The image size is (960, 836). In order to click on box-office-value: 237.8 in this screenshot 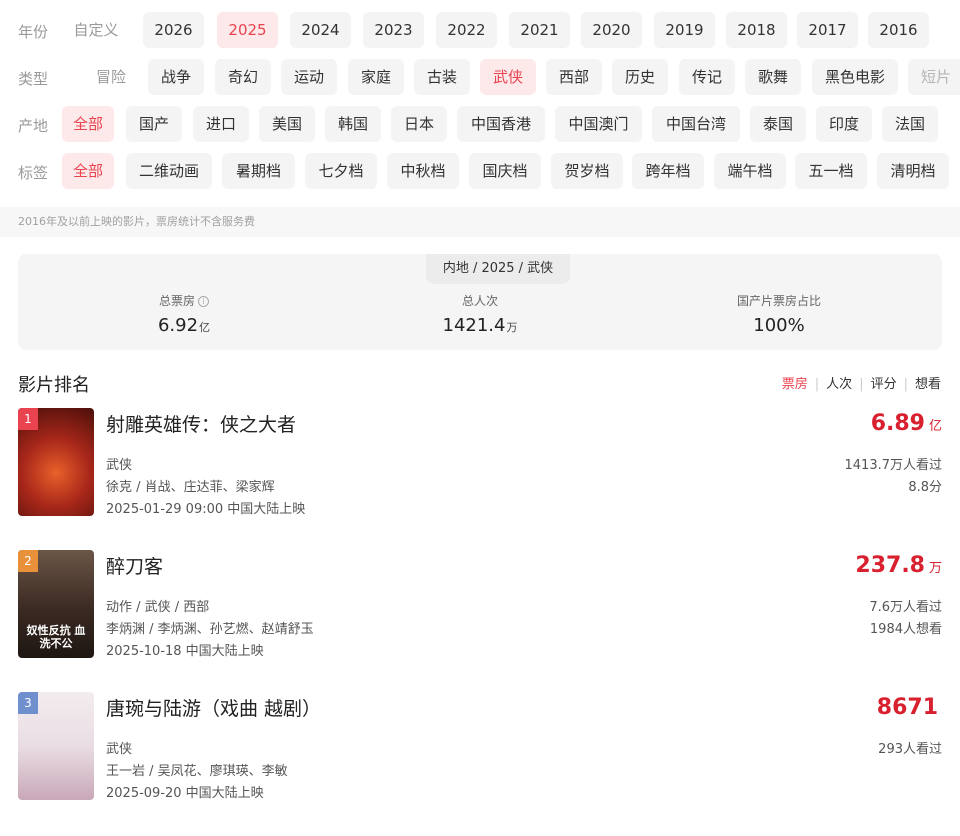, I will do `click(890, 565)`.